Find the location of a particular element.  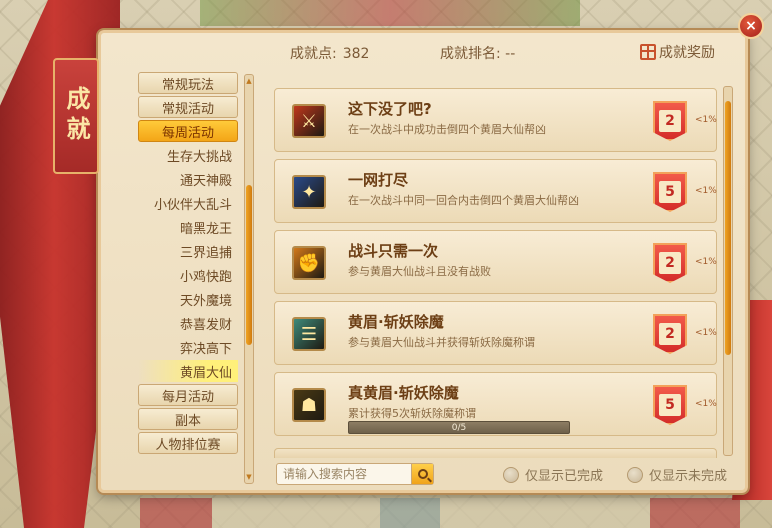

shuriken-icon: ✦ is located at coordinates (309, 192).